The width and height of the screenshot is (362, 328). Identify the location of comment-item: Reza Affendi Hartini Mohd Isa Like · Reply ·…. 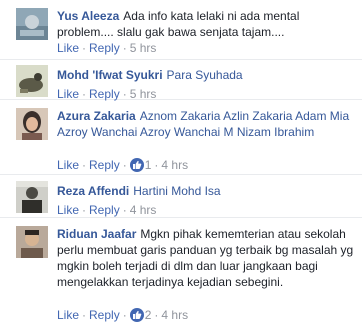
(181, 196).